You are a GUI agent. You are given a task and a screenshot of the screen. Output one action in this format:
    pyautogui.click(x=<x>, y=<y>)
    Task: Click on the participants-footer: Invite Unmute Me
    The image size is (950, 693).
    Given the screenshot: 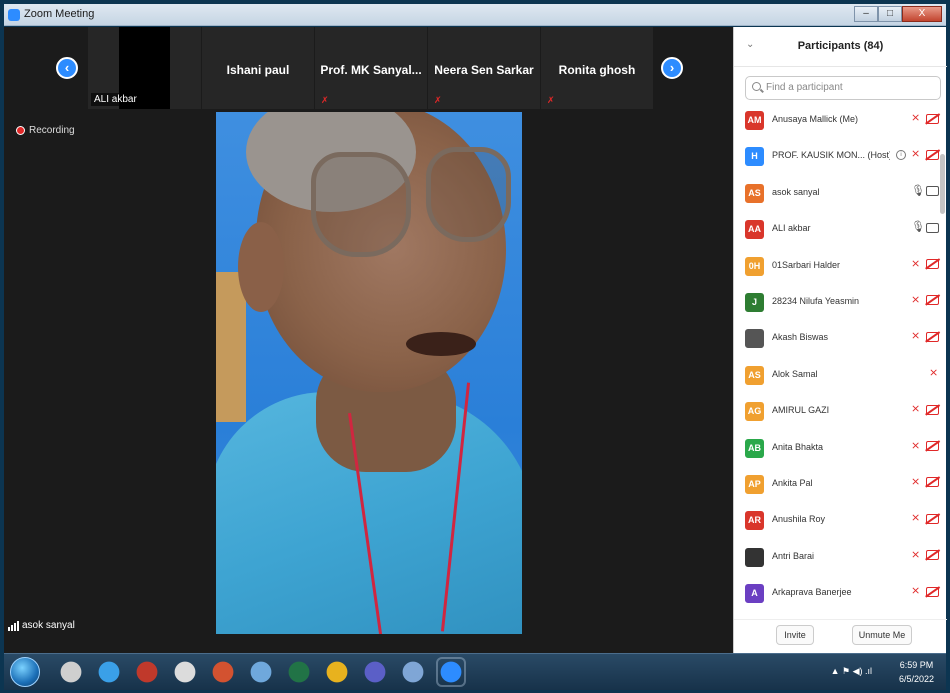 What is the action you would take?
    pyautogui.click(x=840, y=636)
    